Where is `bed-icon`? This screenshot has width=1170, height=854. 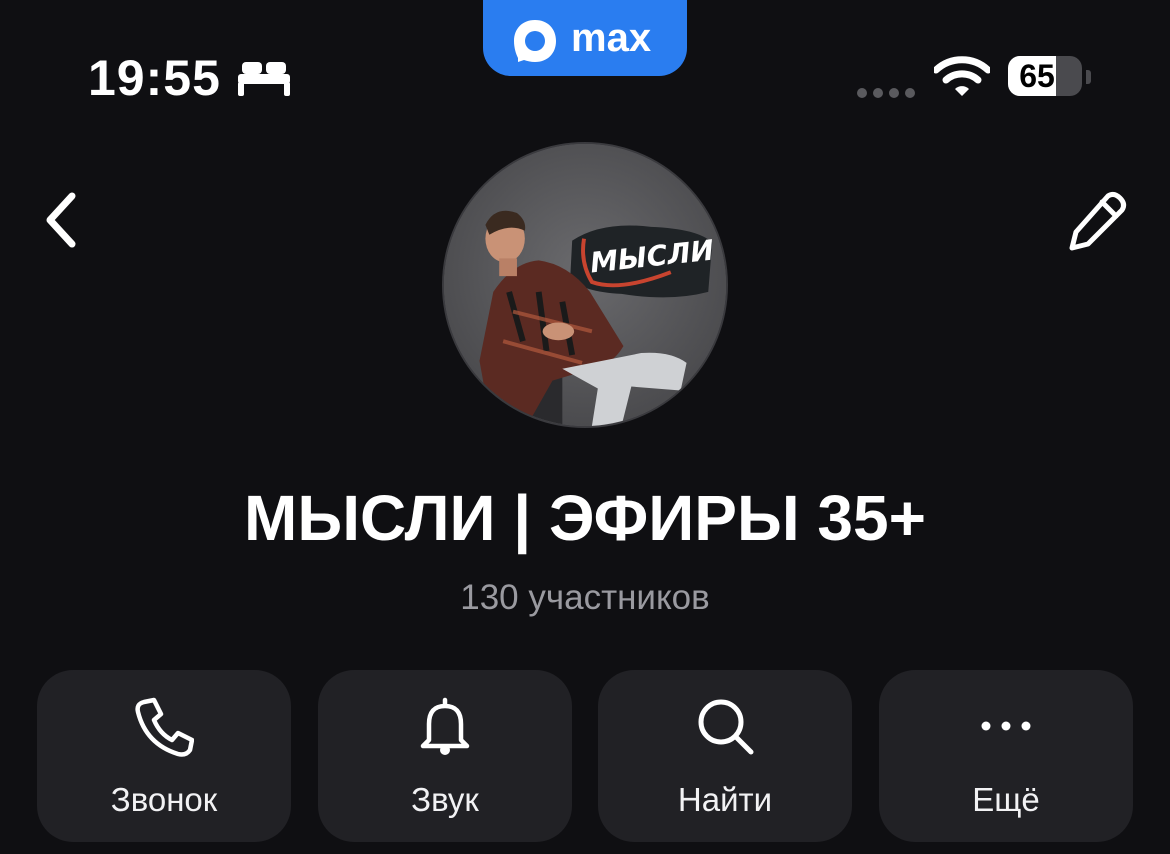 bed-icon is located at coordinates (264, 78).